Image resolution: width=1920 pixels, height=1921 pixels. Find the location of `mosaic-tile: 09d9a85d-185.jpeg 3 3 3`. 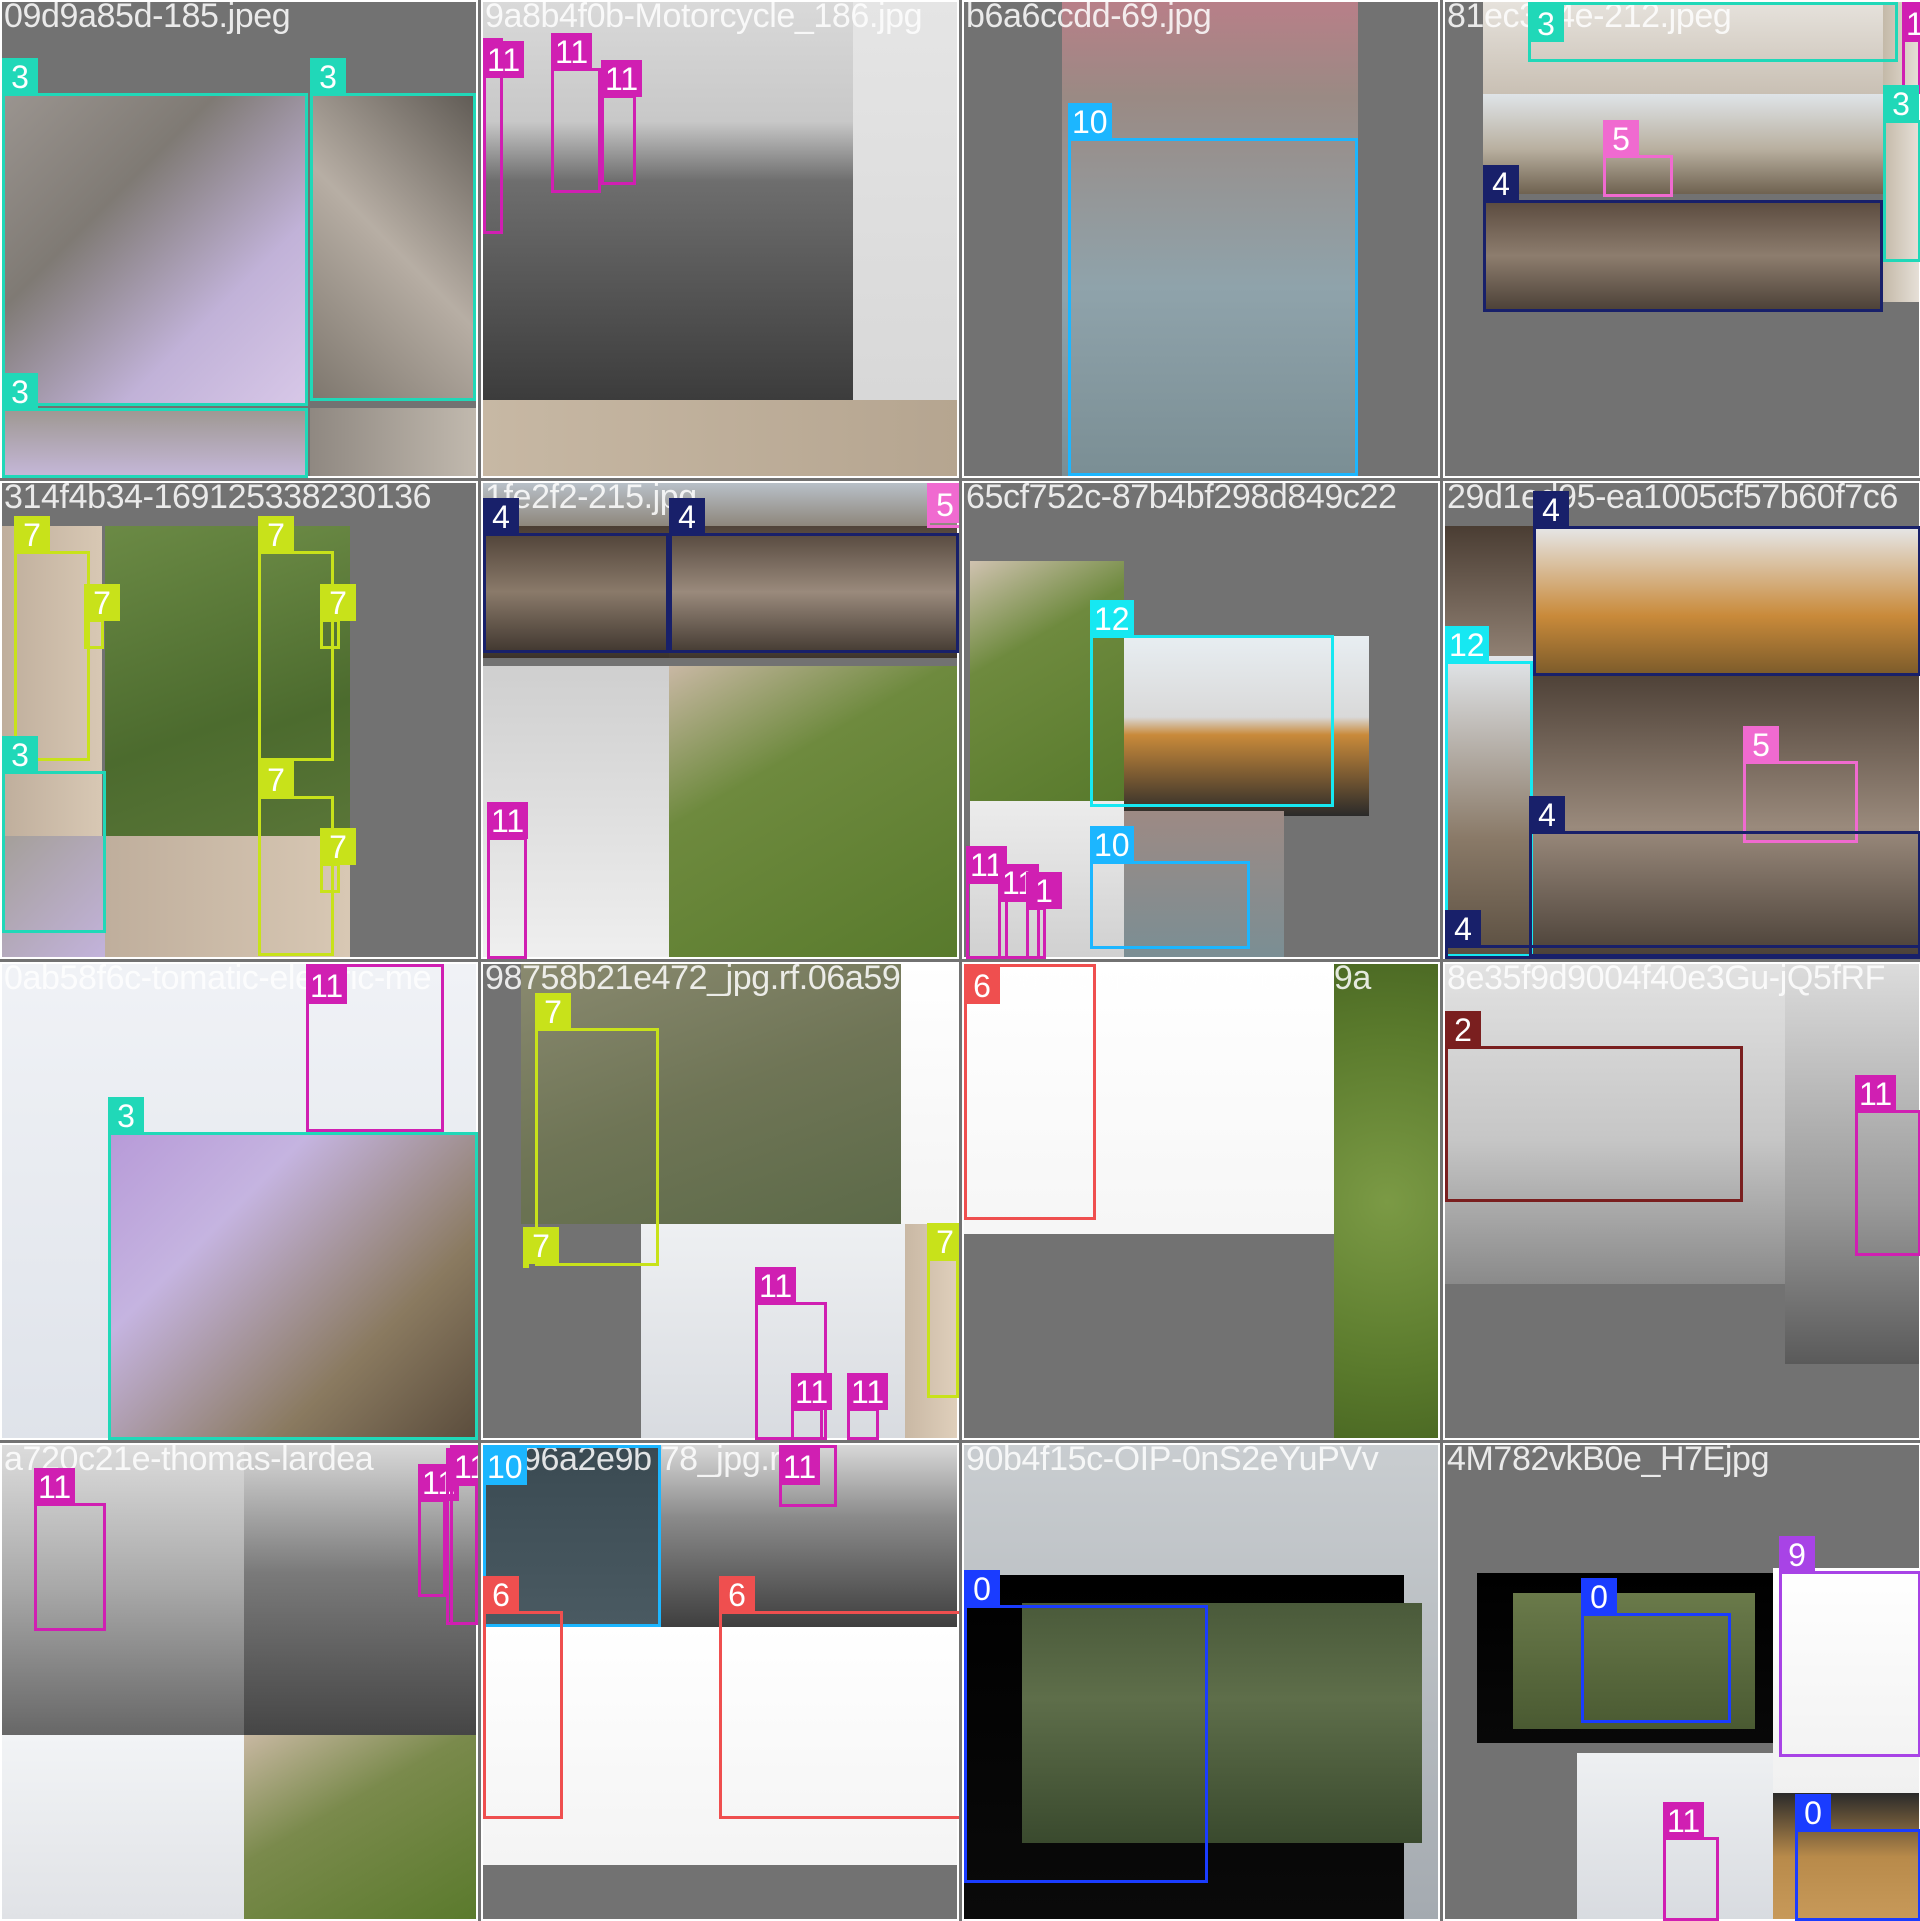

mosaic-tile: 09d9a85d-185.jpeg 3 3 3 is located at coordinates (239, 239).